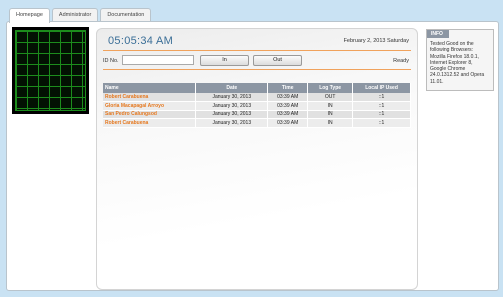 The image size is (503, 297). What do you see at coordinates (232, 88) in the screenshot?
I see `column-header-date: Date` at bounding box center [232, 88].